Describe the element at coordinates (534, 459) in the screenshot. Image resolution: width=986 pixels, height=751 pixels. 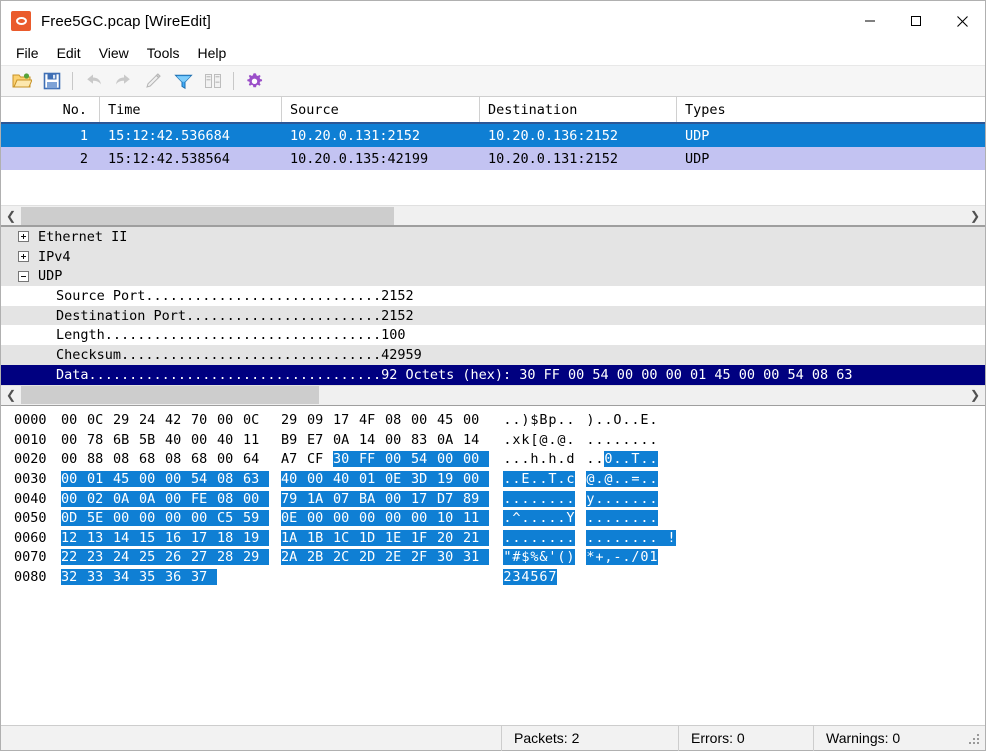
I see `hex-ascii-char: h` at that location.